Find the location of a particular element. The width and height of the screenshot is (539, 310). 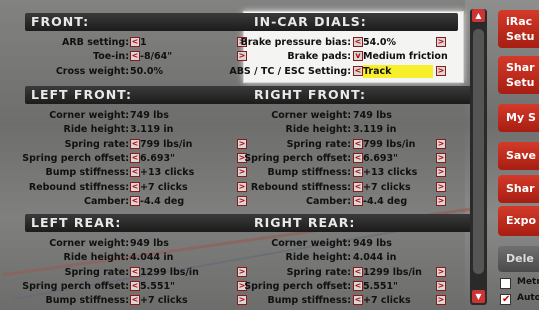

setting-label: ARB setting: is located at coordinates (95, 42).